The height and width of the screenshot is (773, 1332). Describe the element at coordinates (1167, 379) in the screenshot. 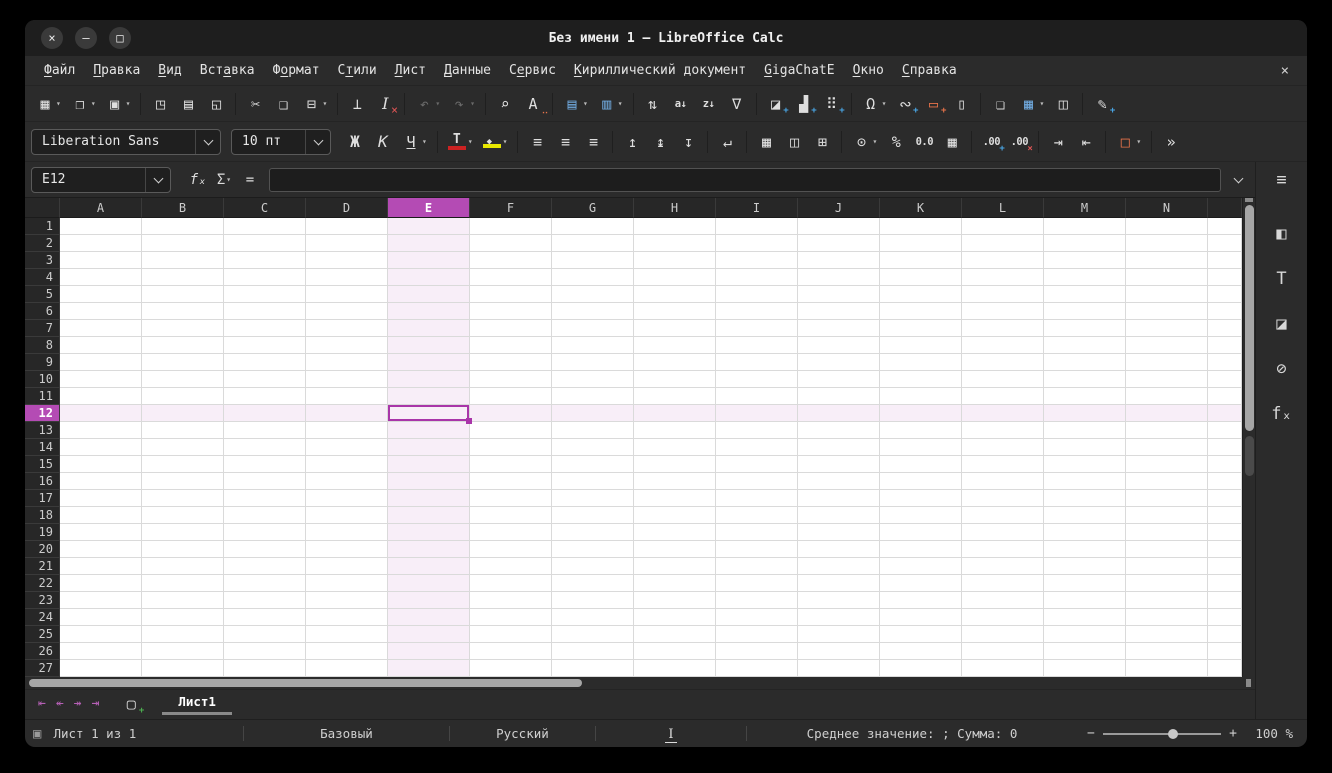

I see `cell-N10` at that location.